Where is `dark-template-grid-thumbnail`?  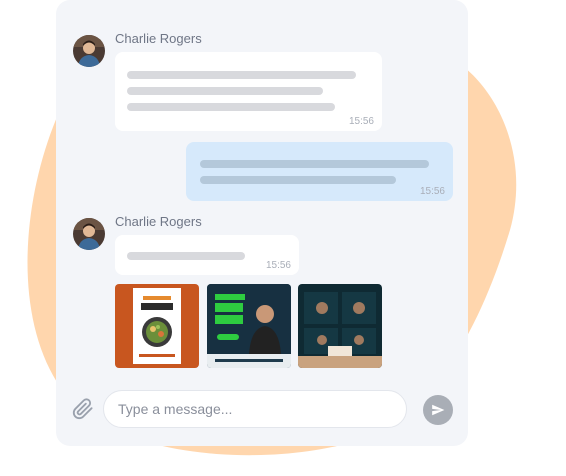
dark-template-grid-thumbnail is located at coordinates (340, 326).